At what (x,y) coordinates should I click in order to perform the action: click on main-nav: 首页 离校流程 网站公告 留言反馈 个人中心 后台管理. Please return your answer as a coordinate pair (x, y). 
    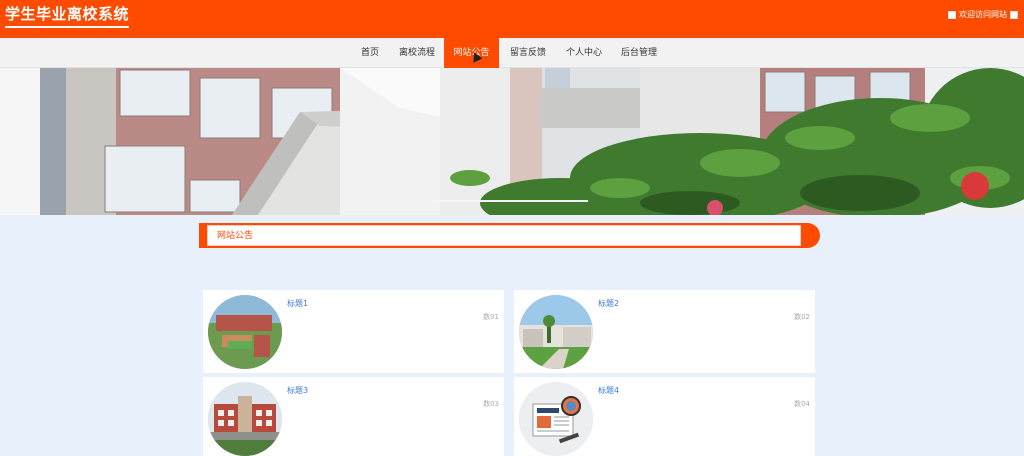
    Looking at the image, I should click on (512, 53).